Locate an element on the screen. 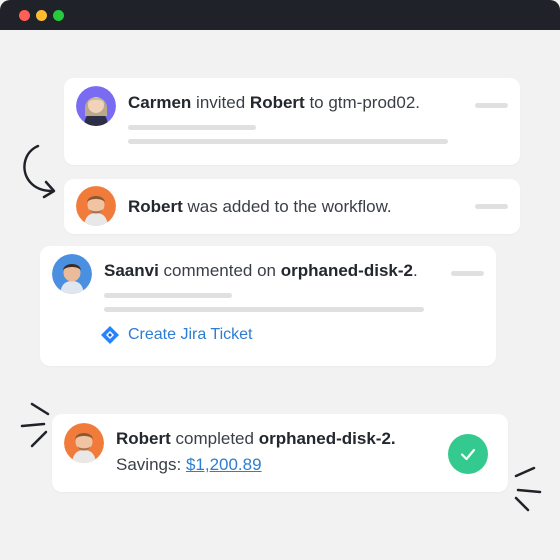  savings-amount-link: $1,200.89 is located at coordinates (224, 464).